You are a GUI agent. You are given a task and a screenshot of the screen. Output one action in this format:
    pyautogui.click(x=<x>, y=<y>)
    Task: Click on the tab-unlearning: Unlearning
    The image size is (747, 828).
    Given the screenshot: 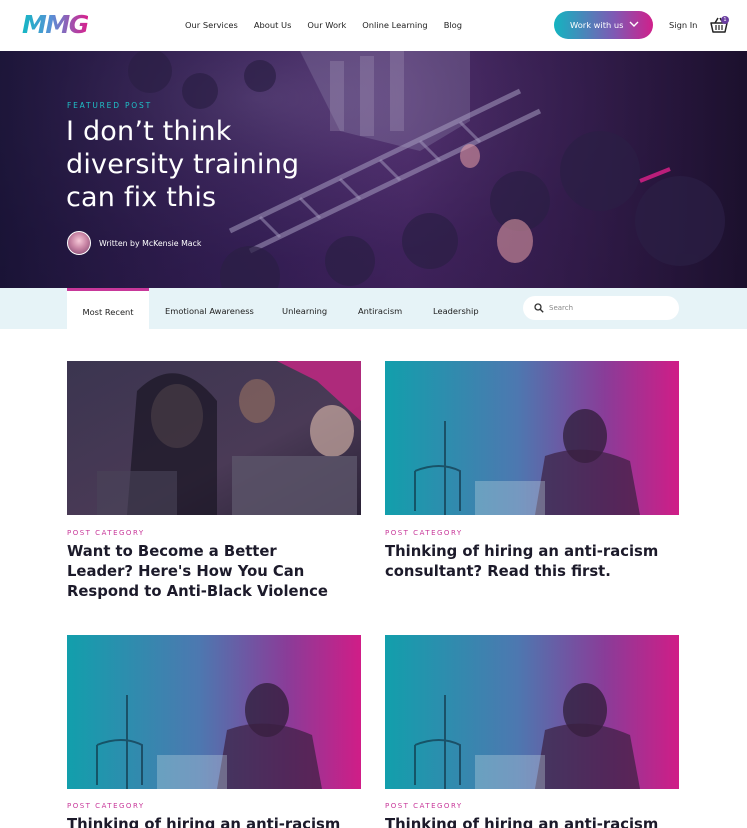 What is the action you would take?
    pyautogui.click(x=304, y=308)
    